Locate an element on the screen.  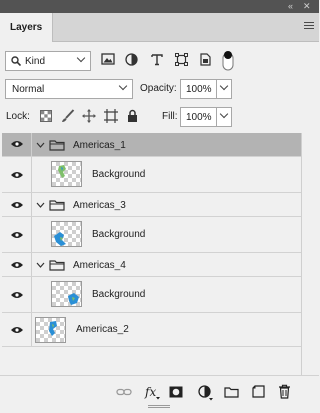
layer-row-group: Americas_3 is located at coordinates (151, 205).